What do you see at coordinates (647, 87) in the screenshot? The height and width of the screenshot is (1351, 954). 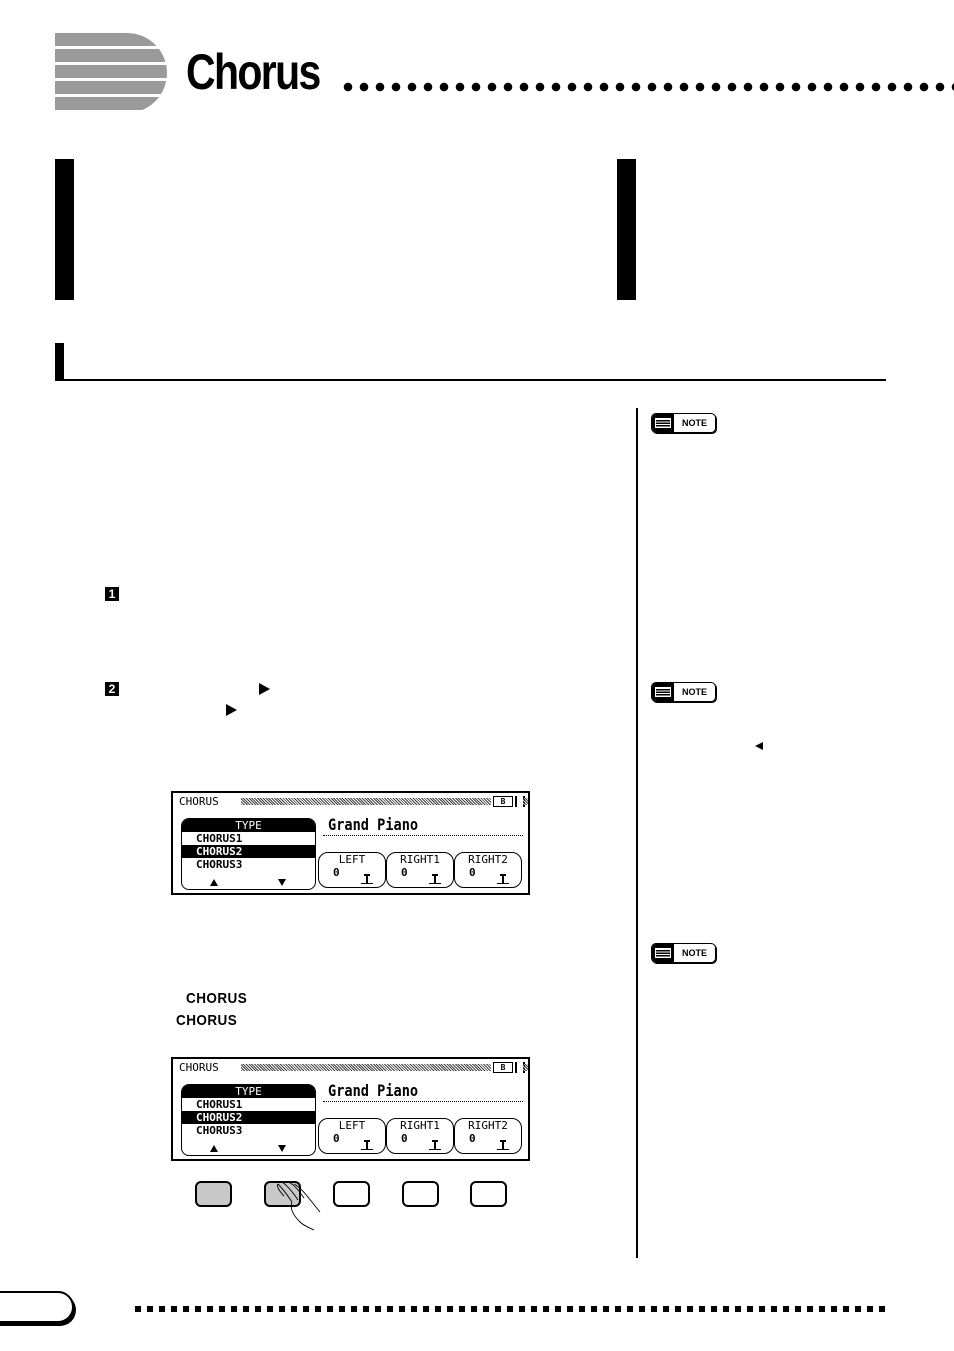 I see `title-dot-leader` at bounding box center [647, 87].